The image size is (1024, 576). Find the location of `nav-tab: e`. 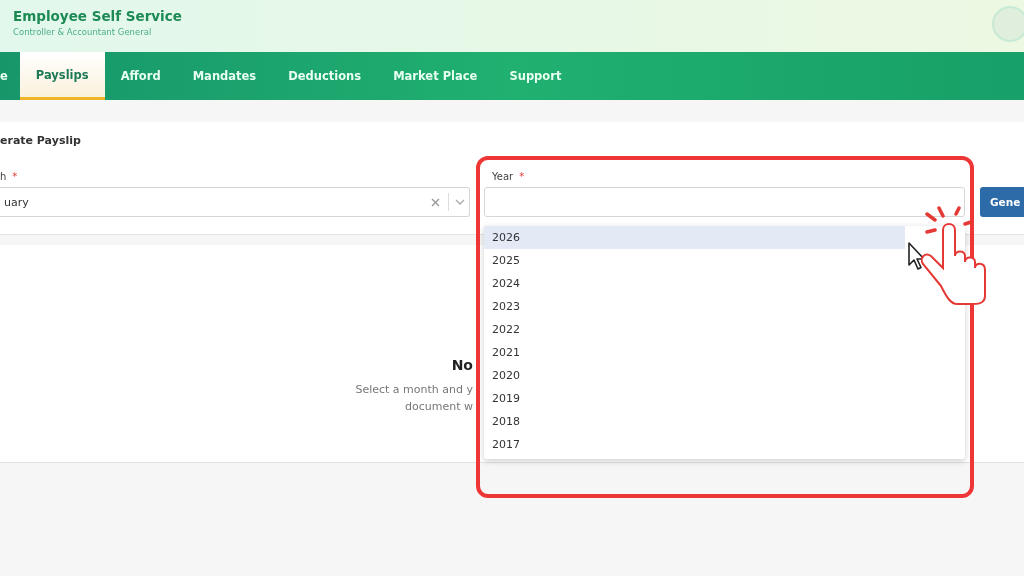

nav-tab: e is located at coordinates (10, 76).